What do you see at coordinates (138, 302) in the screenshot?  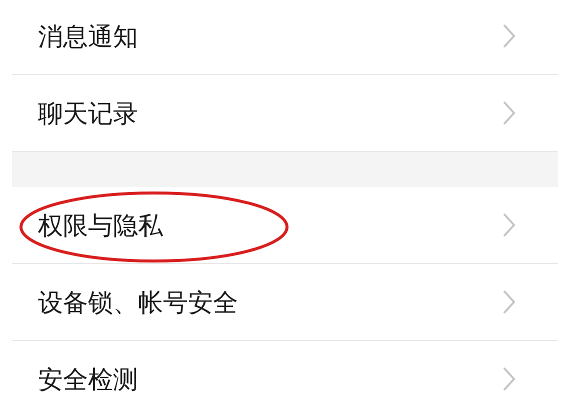 I see `item-label: 设备锁、帐号安全` at bounding box center [138, 302].